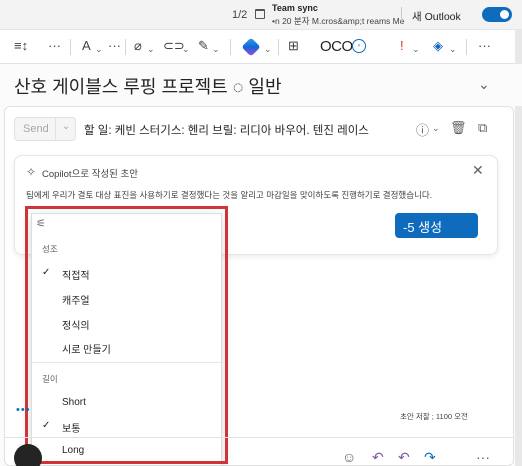  What do you see at coordinates (423, 227) in the screenshot?
I see `generate-button-label: -5 생성` at bounding box center [423, 227].